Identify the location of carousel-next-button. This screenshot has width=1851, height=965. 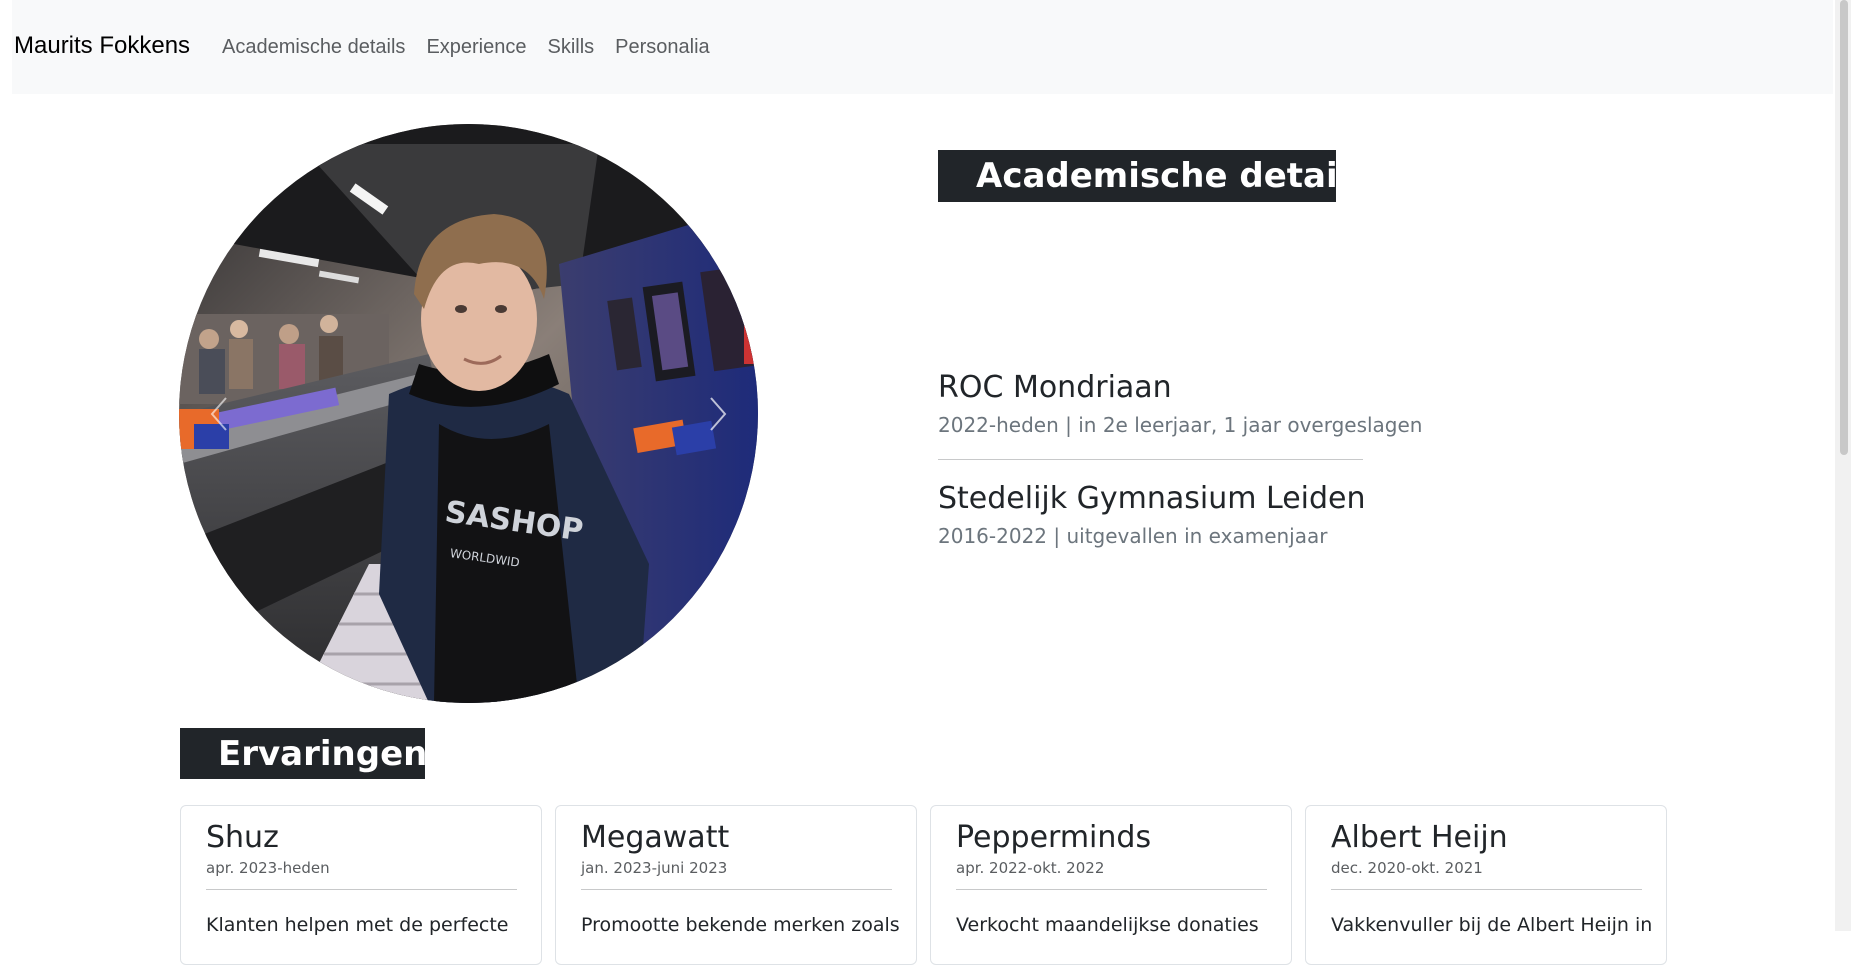
(718, 414).